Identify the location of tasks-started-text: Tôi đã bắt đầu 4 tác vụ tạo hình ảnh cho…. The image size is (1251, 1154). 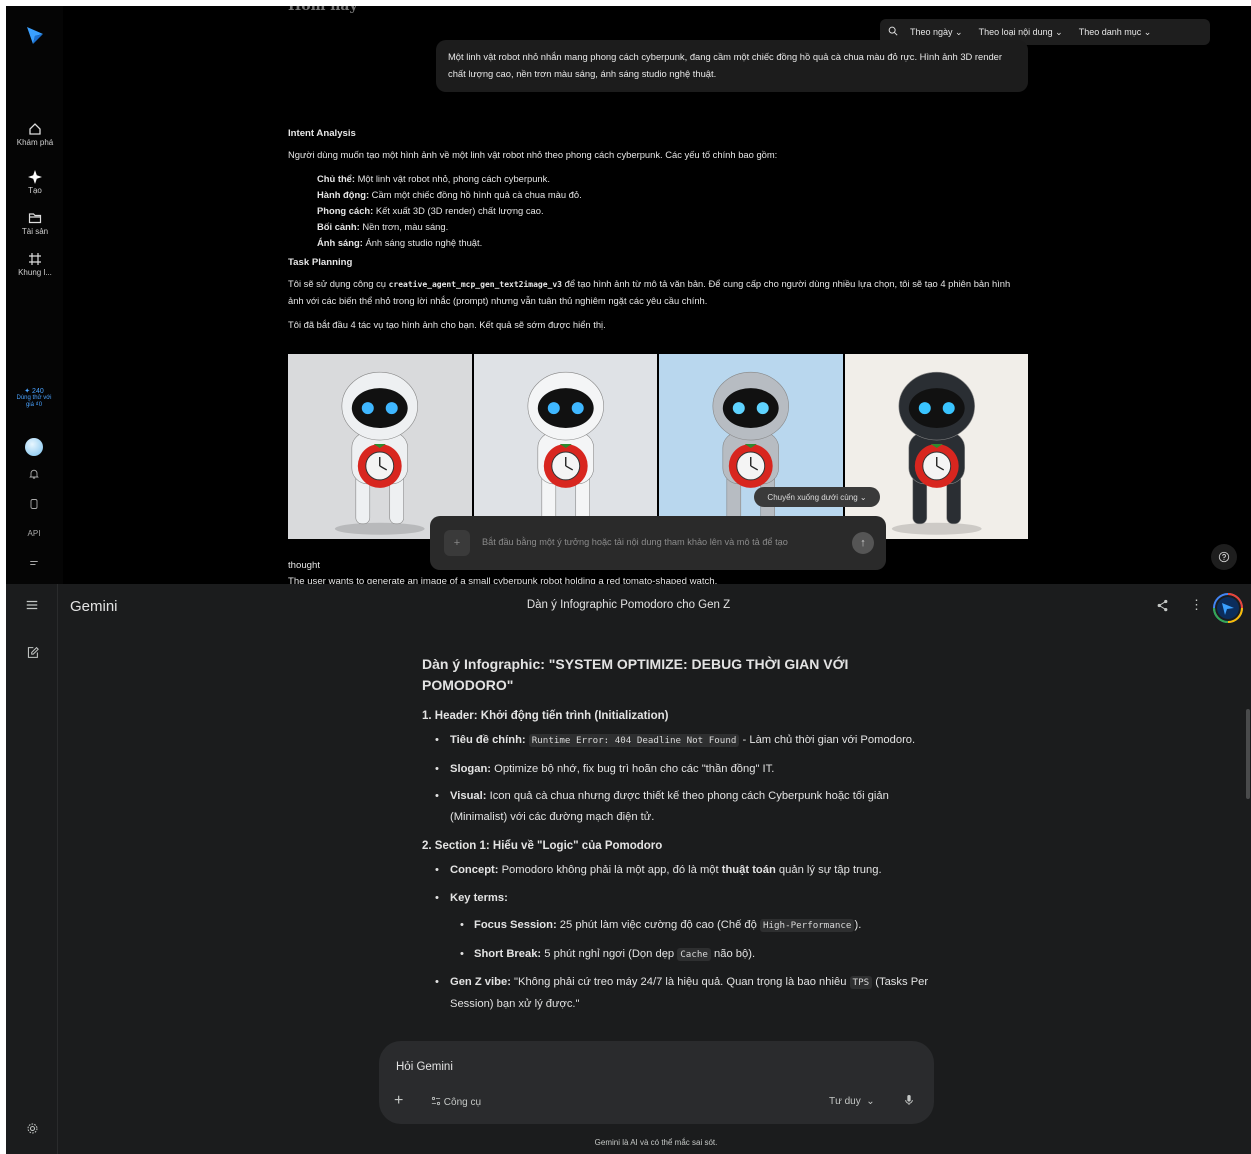
(447, 324).